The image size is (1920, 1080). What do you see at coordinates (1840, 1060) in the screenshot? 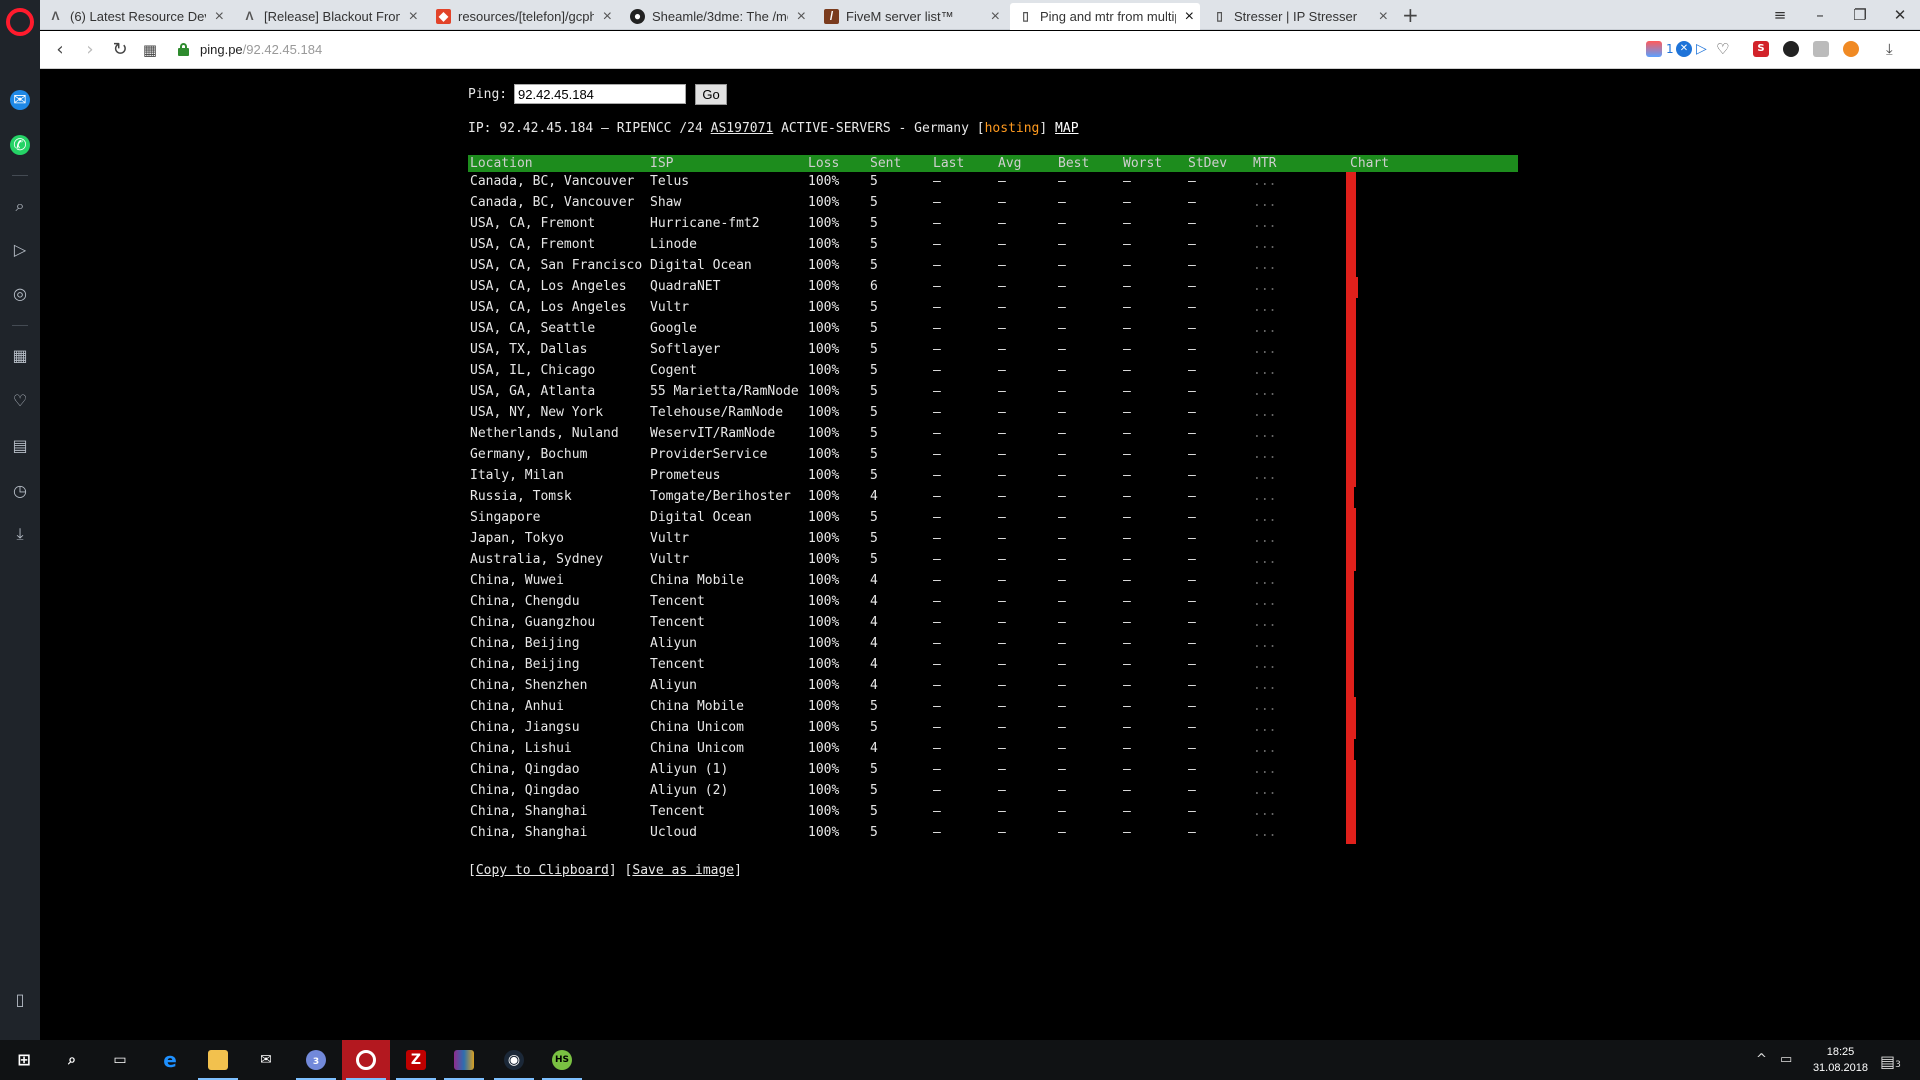
I see `taskbar-clock: 18:25 31.08.2018` at bounding box center [1840, 1060].